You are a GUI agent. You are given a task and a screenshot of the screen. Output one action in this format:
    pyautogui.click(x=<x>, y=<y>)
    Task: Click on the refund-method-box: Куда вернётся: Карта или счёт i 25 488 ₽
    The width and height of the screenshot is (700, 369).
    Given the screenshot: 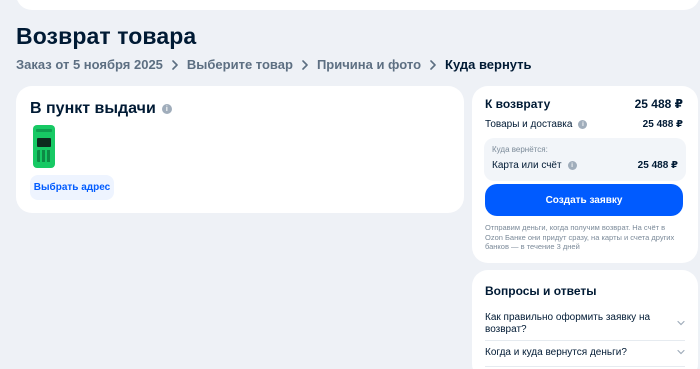 What is the action you would take?
    pyautogui.click(x=585, y=159)
    